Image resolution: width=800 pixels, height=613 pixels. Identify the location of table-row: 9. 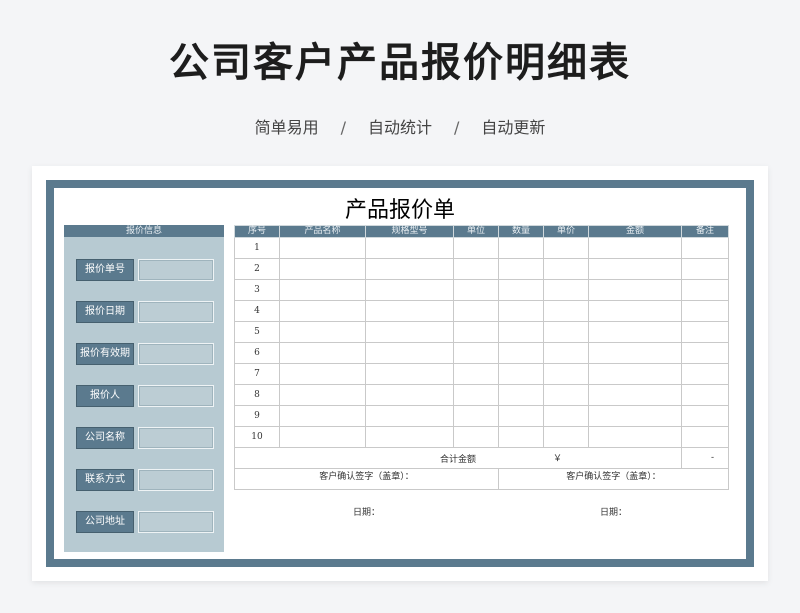
(481, 416).